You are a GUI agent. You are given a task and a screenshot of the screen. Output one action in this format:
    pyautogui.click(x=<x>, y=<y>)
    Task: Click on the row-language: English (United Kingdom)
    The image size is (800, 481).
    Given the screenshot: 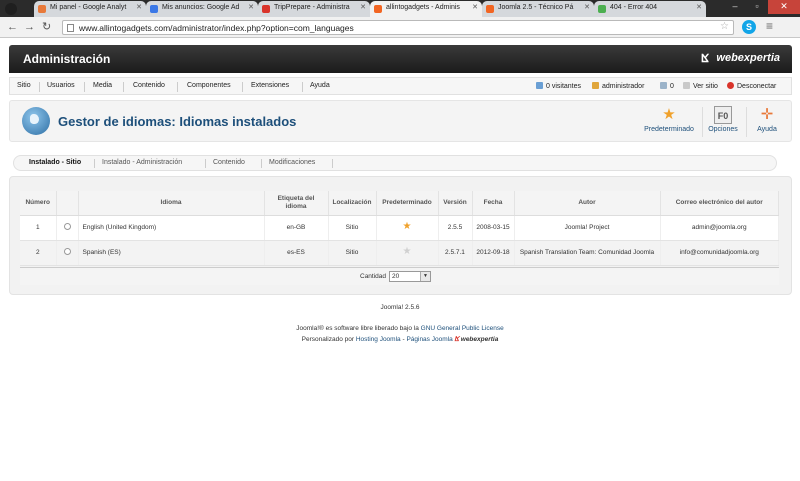 What is the action you would take?
    pyautogui.click(x=171, y=228)
    